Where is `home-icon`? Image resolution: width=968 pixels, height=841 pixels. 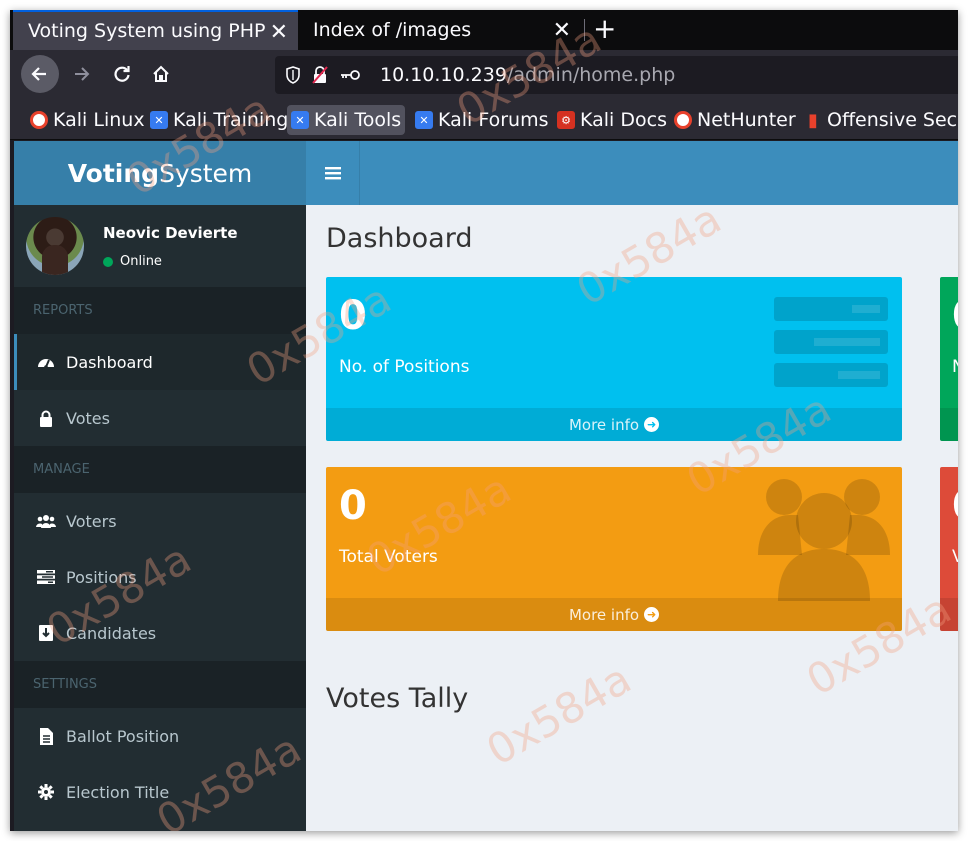
home-icon is located at coordinates (161, 73).